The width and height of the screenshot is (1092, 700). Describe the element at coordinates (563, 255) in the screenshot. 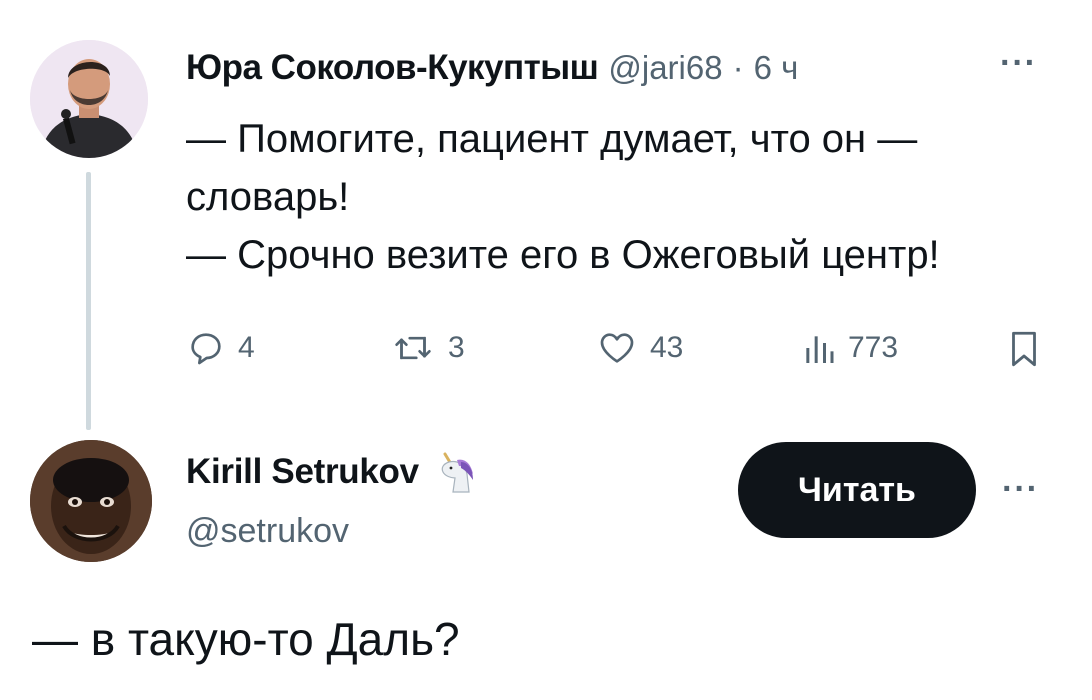

I see `tweet-text-line: — Срочно везите его в Ожеговый центр!` at that location.